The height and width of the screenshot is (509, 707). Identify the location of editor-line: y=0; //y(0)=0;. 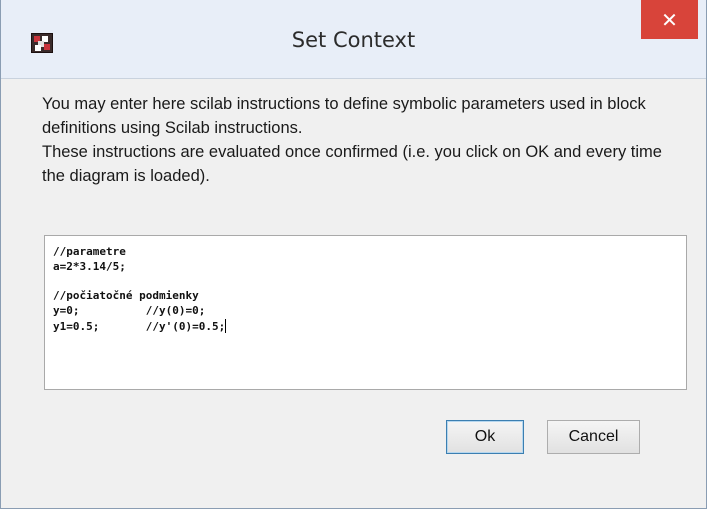
(129, 311).